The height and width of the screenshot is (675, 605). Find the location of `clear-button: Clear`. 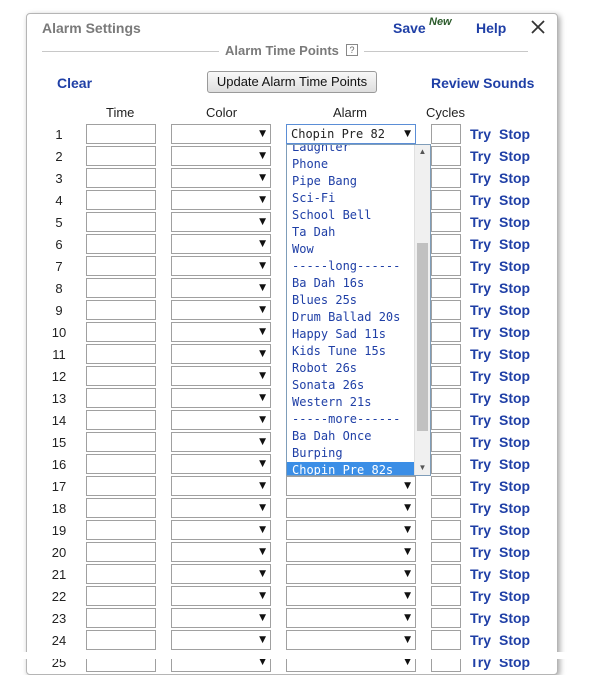

clear-button: Clear is located at coordinates (74, 83).